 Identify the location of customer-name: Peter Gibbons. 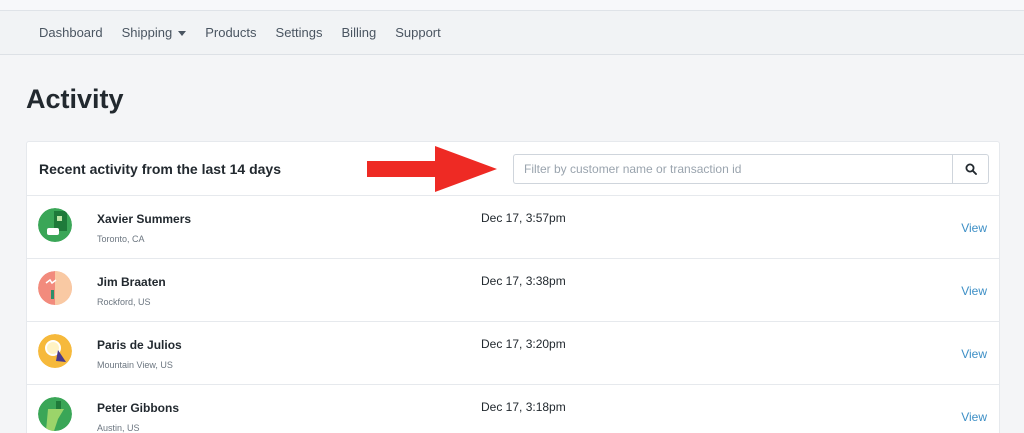
(138, 408).